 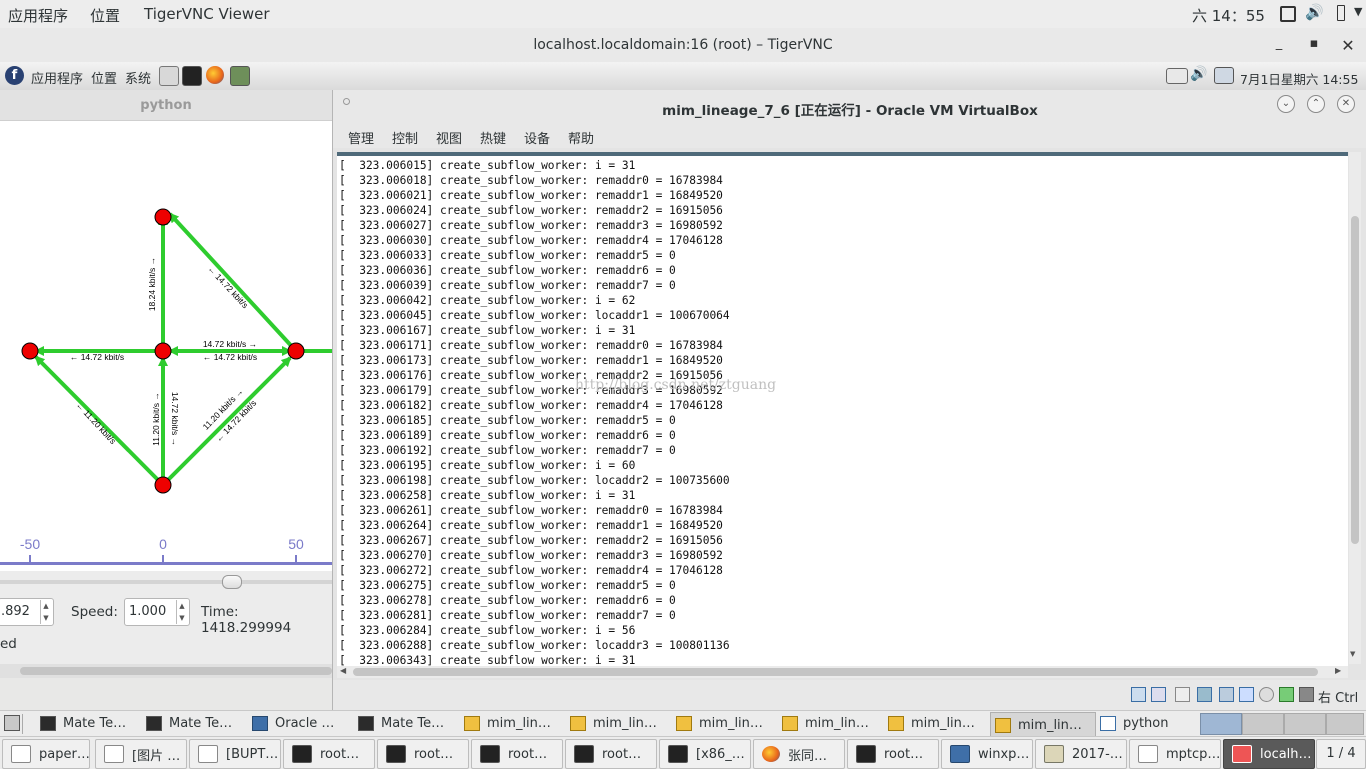 What do you see at coordinates (166, 582) in the screenshot?
I see `time-slider-track` at bounding box center [166, 582].